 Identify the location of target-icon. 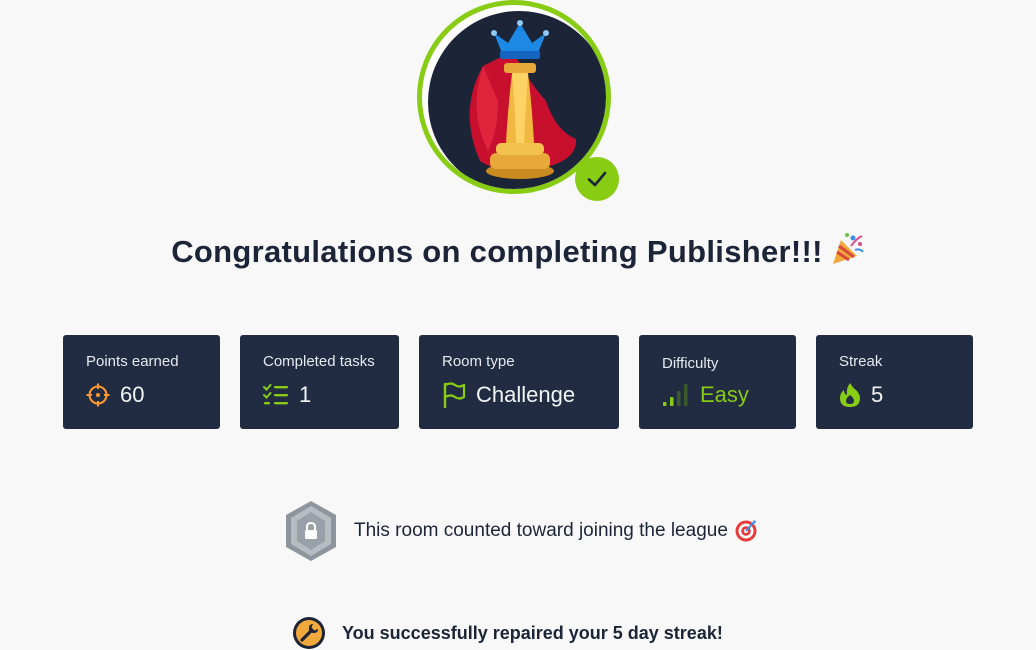
(746, 531).